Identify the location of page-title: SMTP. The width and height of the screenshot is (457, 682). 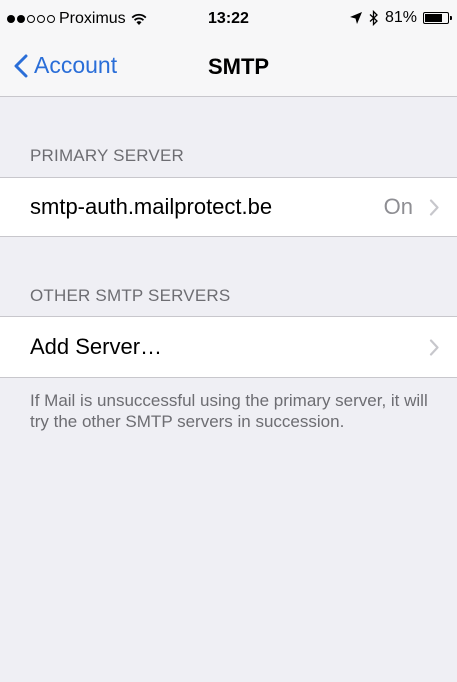
(238, 66).